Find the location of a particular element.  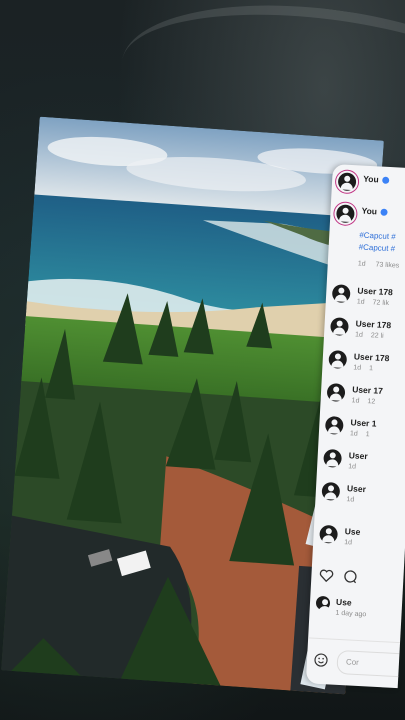

comment-row: User 178 1d 72 lik is located at coordinates (362, 295).